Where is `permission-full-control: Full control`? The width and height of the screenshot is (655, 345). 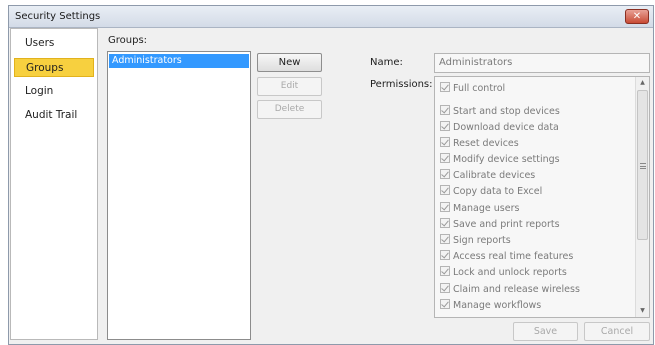 permission-full-control: Full control is located at coordinates (472, 88).